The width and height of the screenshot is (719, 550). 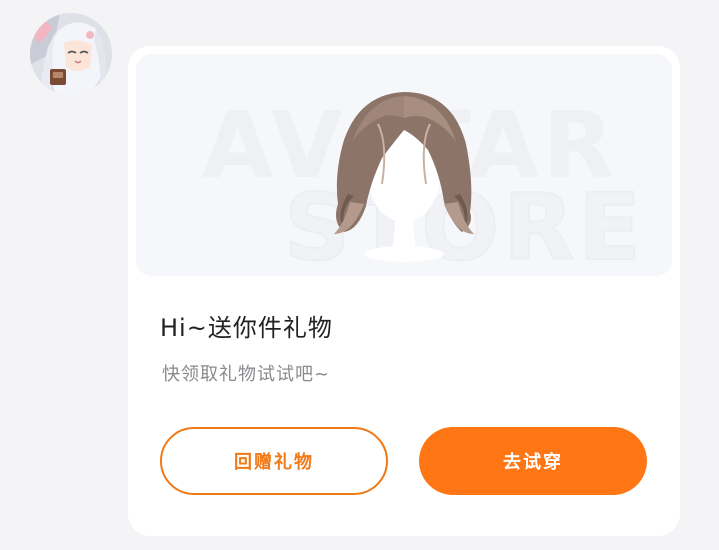 What do you see at coordinates (246, 328) in the screenshot?
I see `gift-title: Hi~送你件礼物` at bounding box center [246, 328].